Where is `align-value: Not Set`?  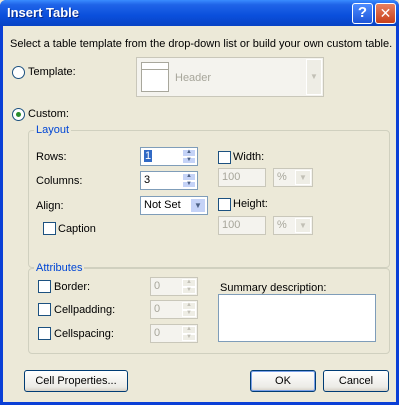 align-value: Not Set is located at coordinates (162, 205).